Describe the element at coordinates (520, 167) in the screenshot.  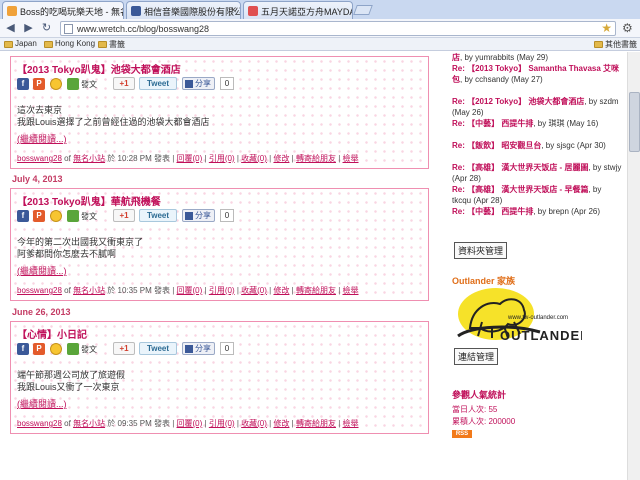
I see `comment-title: Re: 【高雄】 漢大世界天饭店 - 居麗圖` at that location.